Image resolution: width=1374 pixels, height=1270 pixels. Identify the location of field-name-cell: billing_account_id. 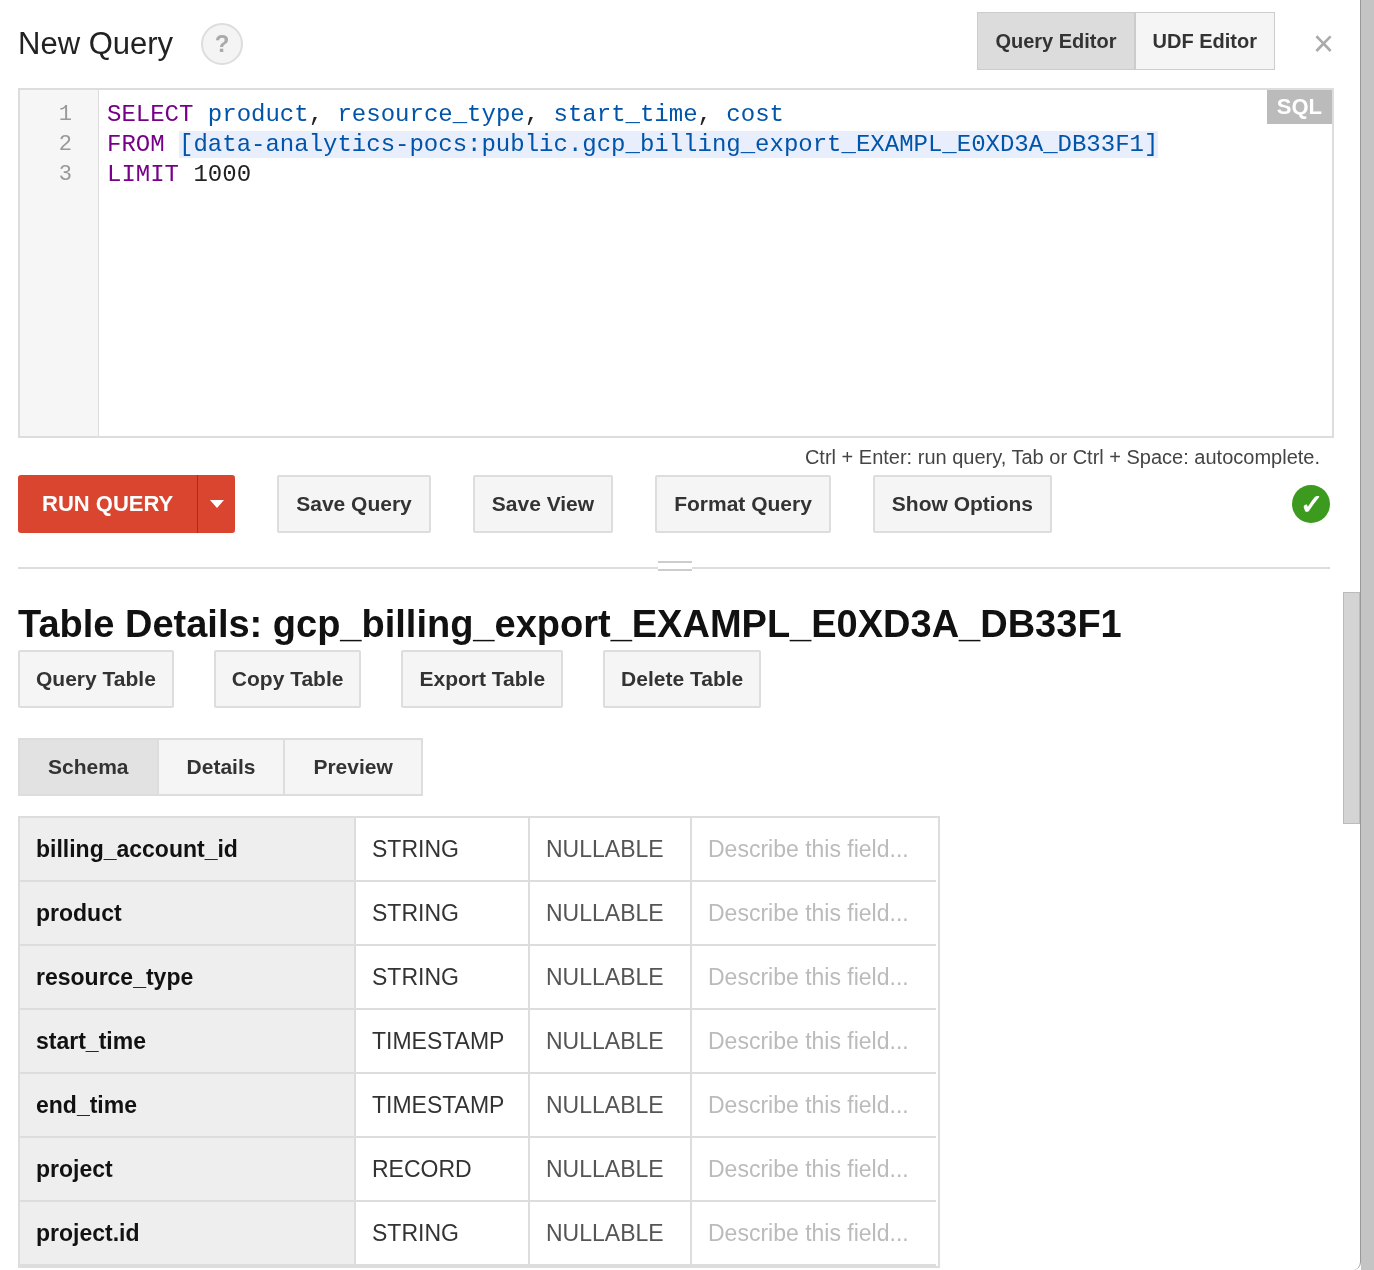
(188, 850).